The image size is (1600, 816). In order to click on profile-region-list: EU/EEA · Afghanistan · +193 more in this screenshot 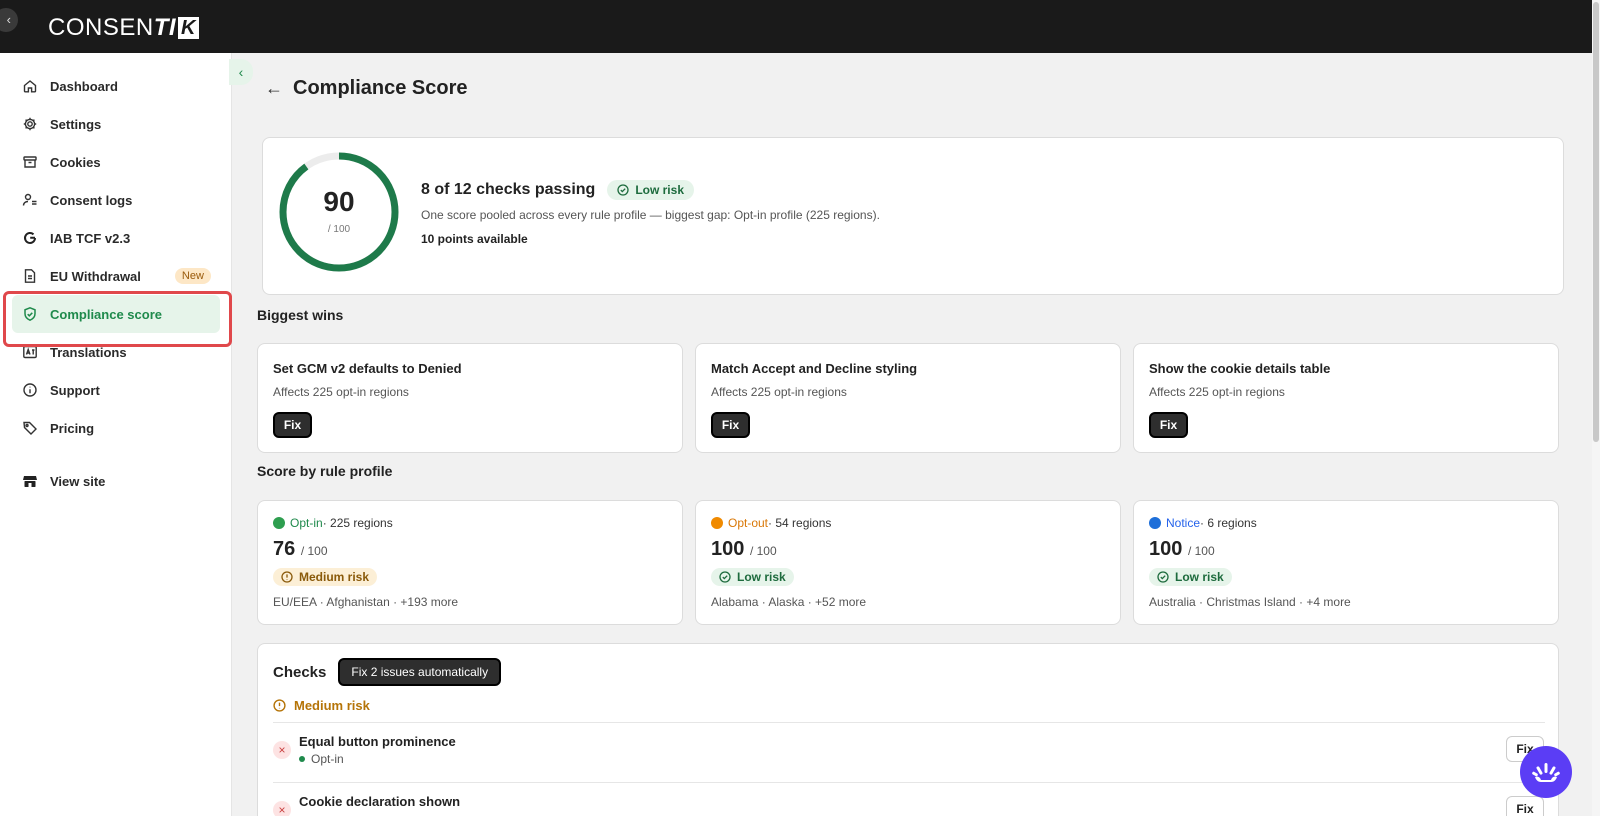, I will do `click(366, 602)`.